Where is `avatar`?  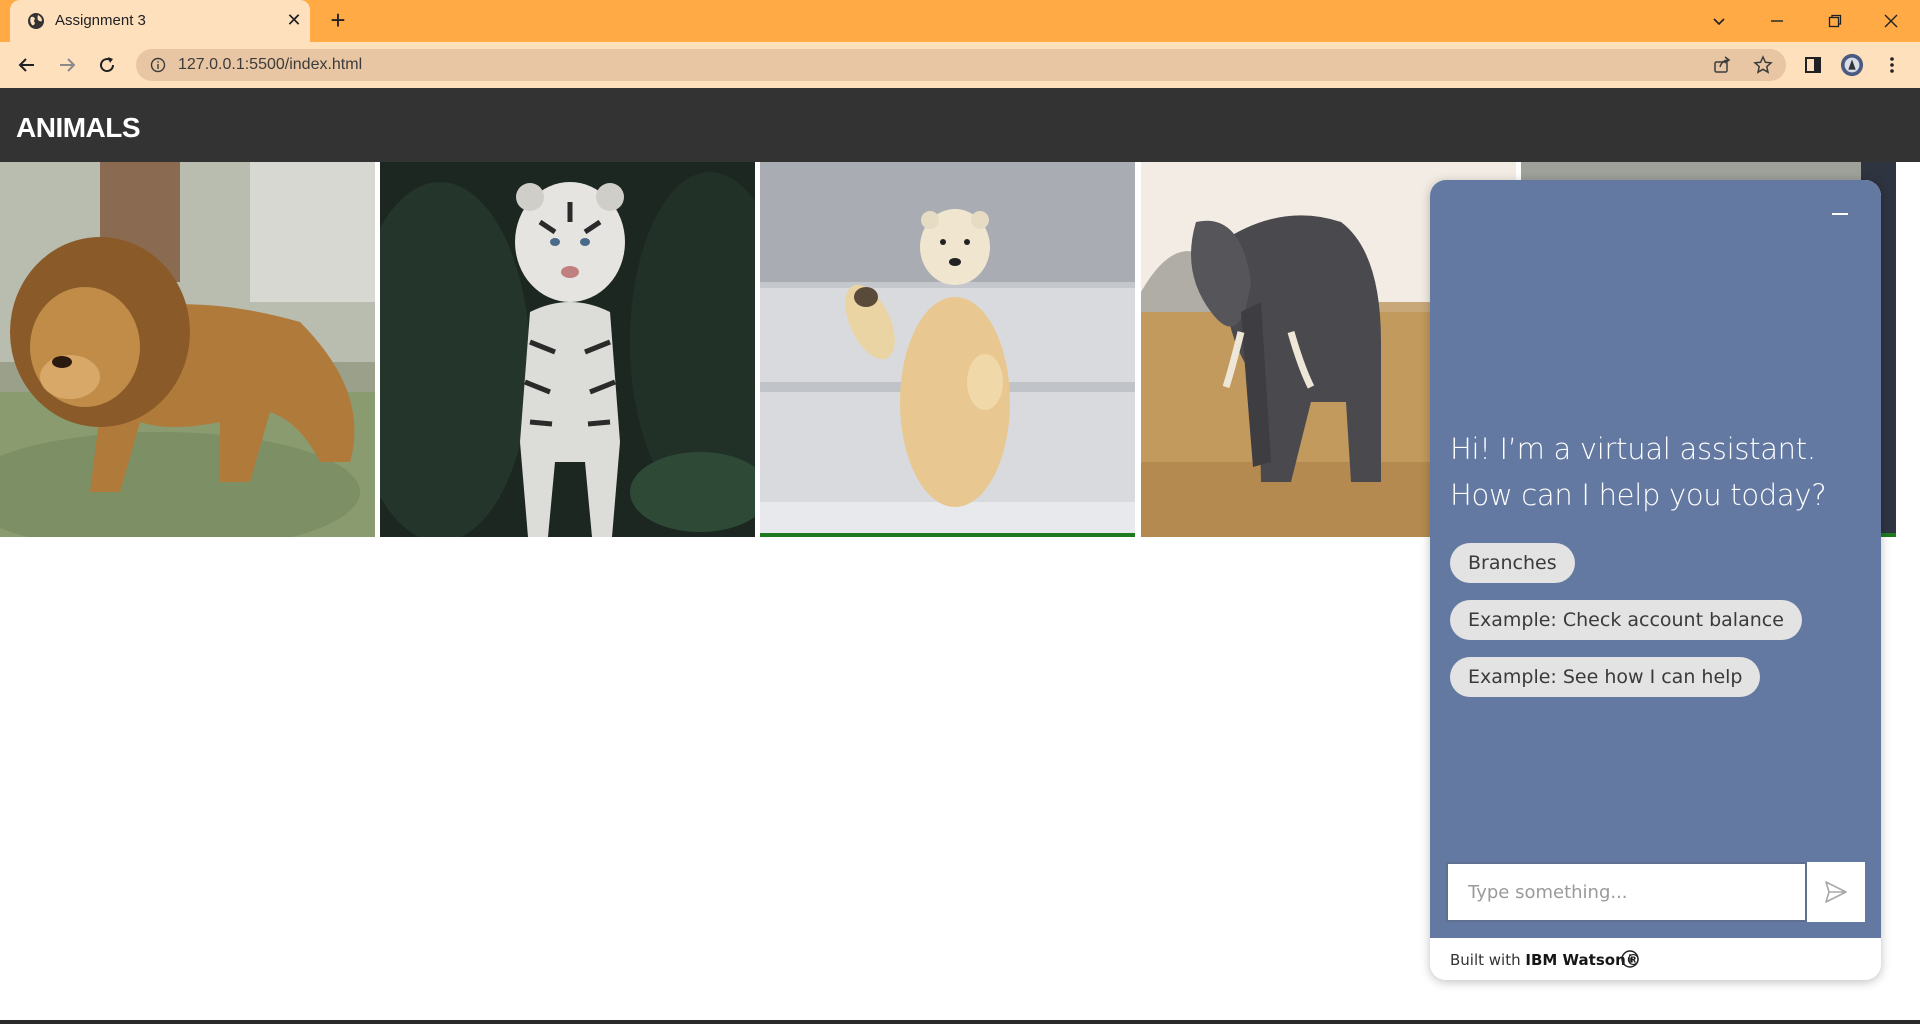 avatar is located at coordinates (1852, 65).